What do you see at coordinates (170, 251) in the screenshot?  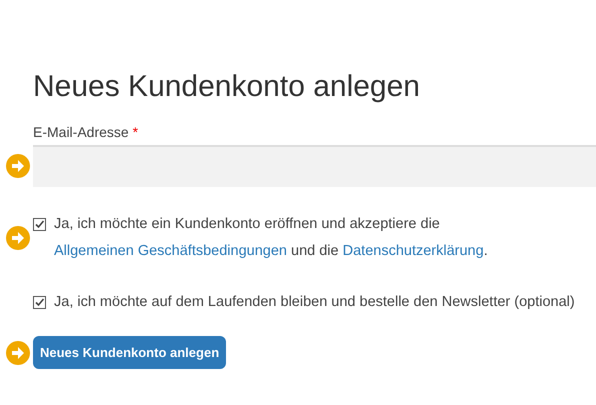 I see `link: Allgemeinen Geschäftsbedingungen` at bounding box center [170, 251].